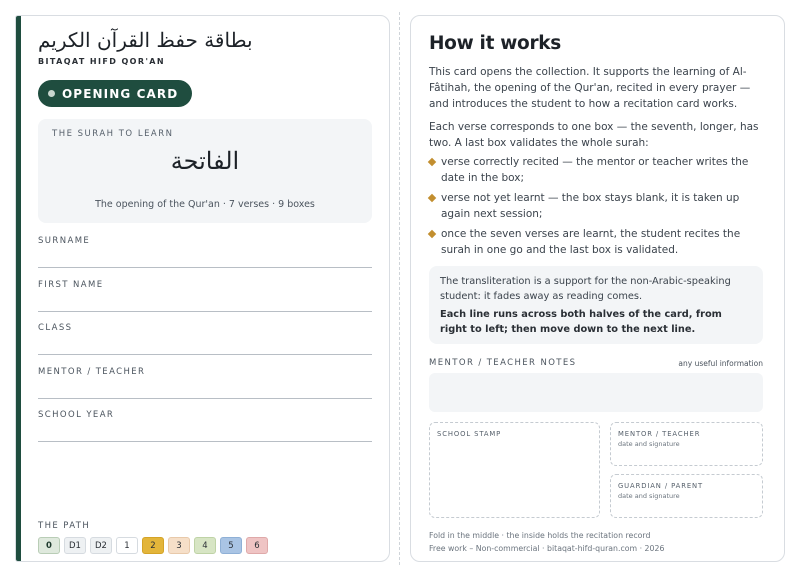 This screenshot has width=800, height=577. Describe the element at coordinates (120, 93) in the screenshot. I see `badge-label: OPENING CARD` at that location.